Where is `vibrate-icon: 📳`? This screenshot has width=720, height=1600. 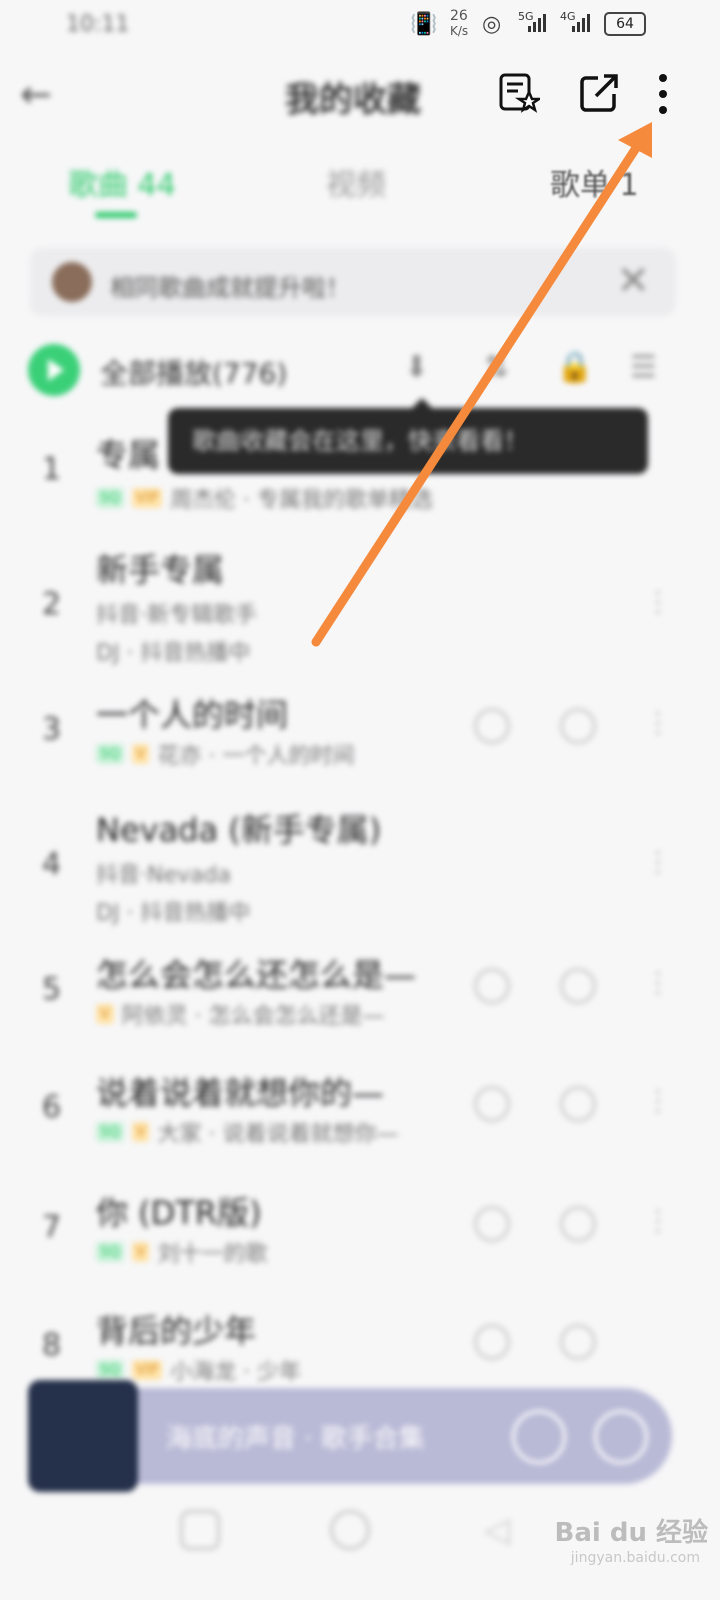 vibrate-icon: 📳 is located at coordinates (424, 24).